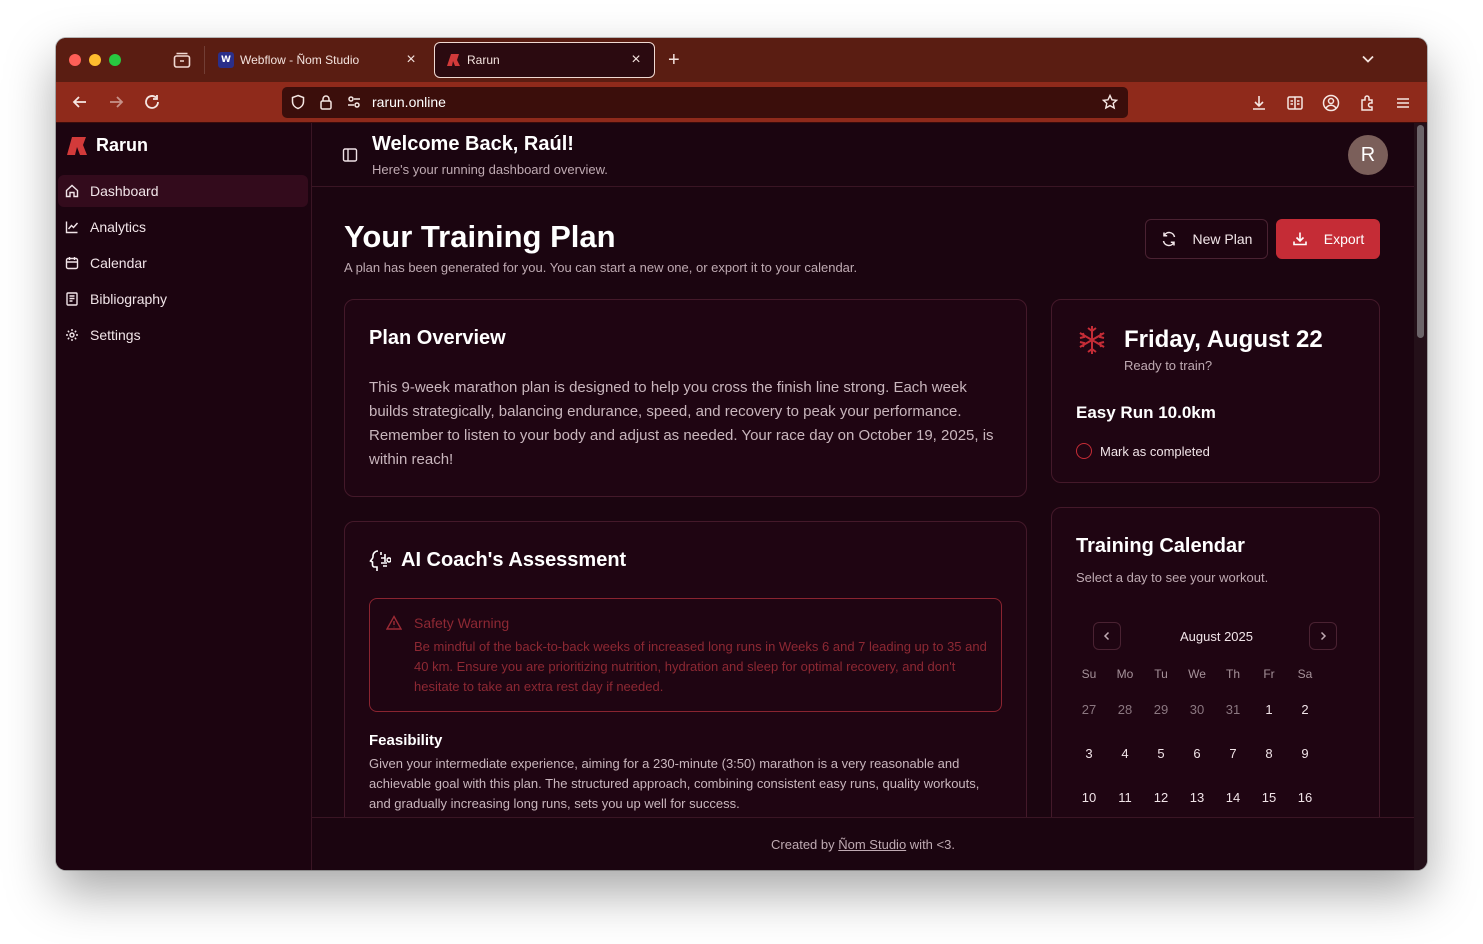 The image size is (1483, 944). I want to click on today-workout: Easy Run 10.0km, so click(1146, 412).